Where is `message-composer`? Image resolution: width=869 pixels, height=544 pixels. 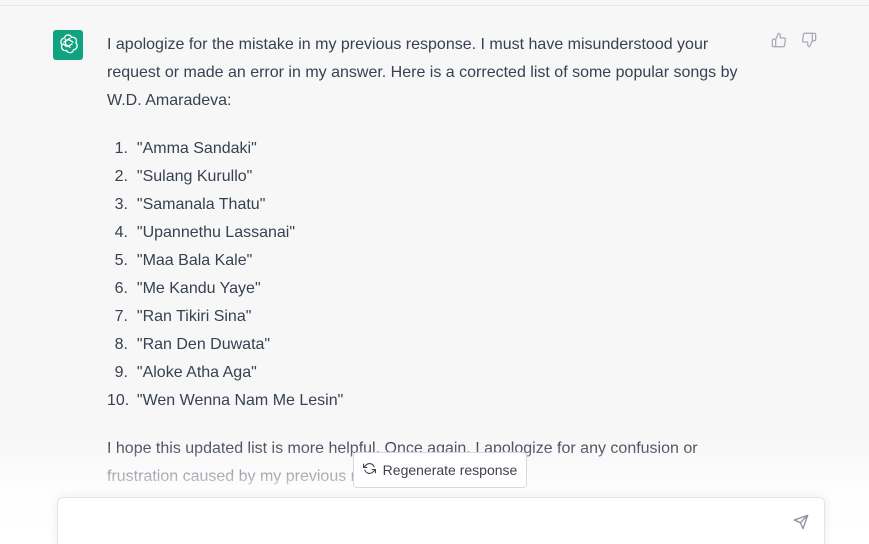 message-composer is located at coordinates (441, 520).